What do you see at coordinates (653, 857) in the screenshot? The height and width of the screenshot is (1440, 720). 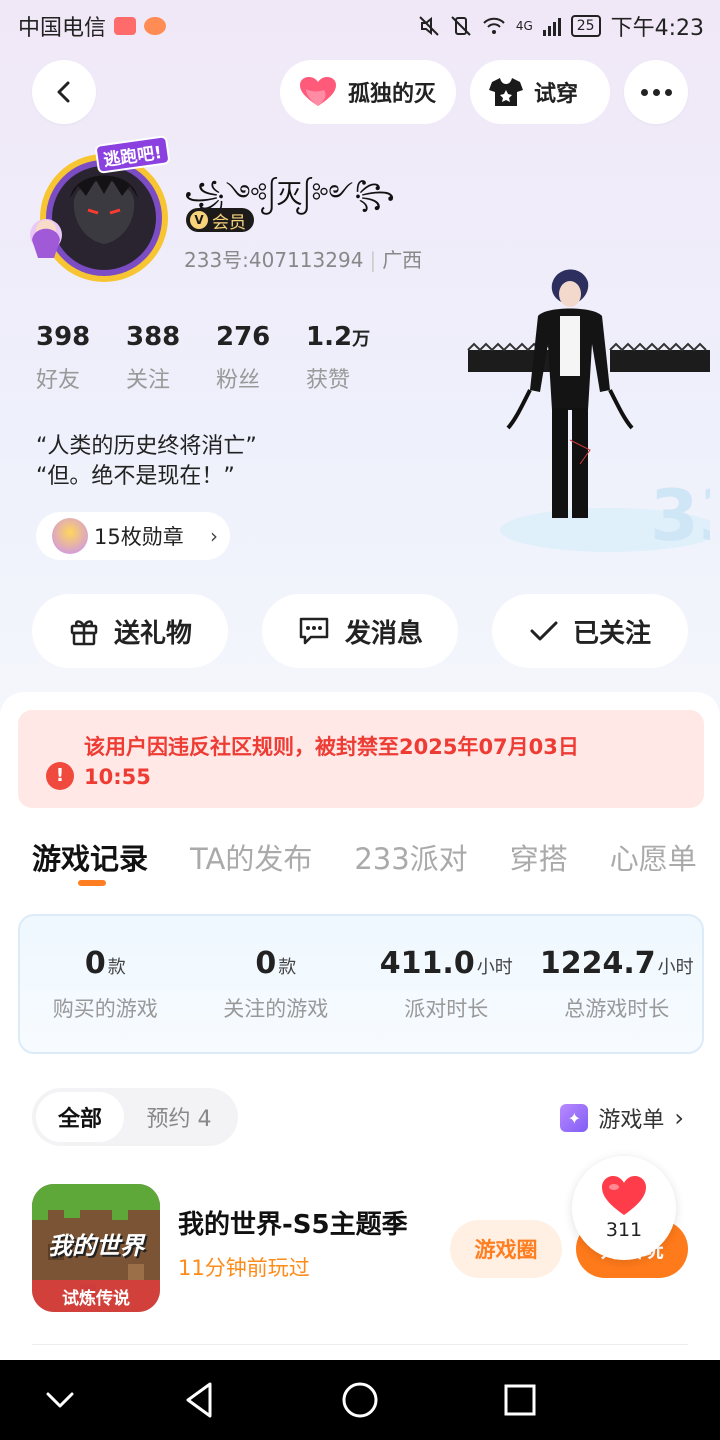 I see `tab-wishlist: 心愿单` at bounding box center [653, 857].